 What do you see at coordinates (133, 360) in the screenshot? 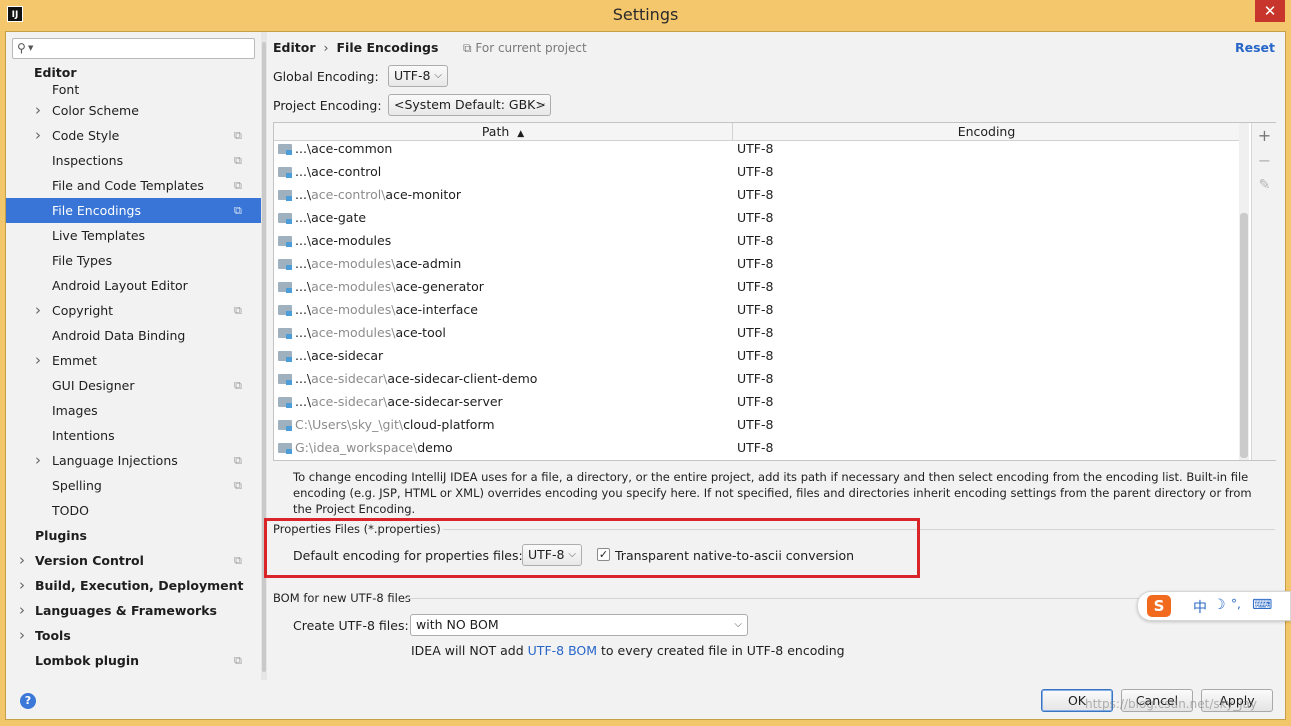
I see `sidebar-item-emmet: › Emmet` at bounding box center [133, 360].